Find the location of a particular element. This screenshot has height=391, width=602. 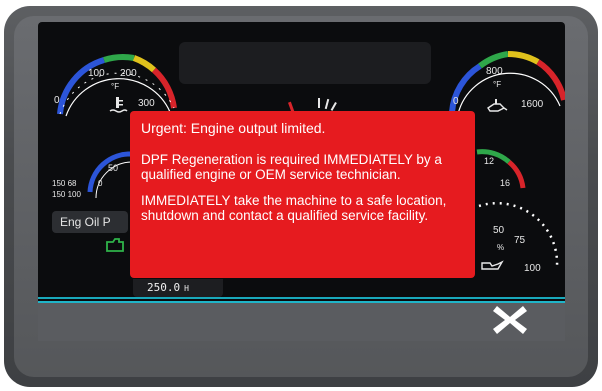

coolant-tick-100: 100 is located at coordinates (96, 73).